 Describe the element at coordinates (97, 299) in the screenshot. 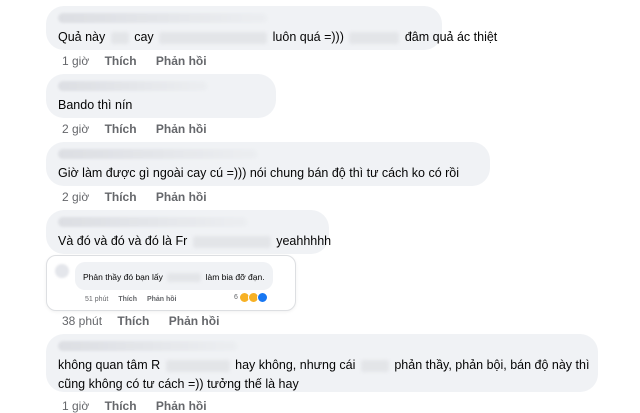

I see `embedded-timestamp: 51 phút` at that location.